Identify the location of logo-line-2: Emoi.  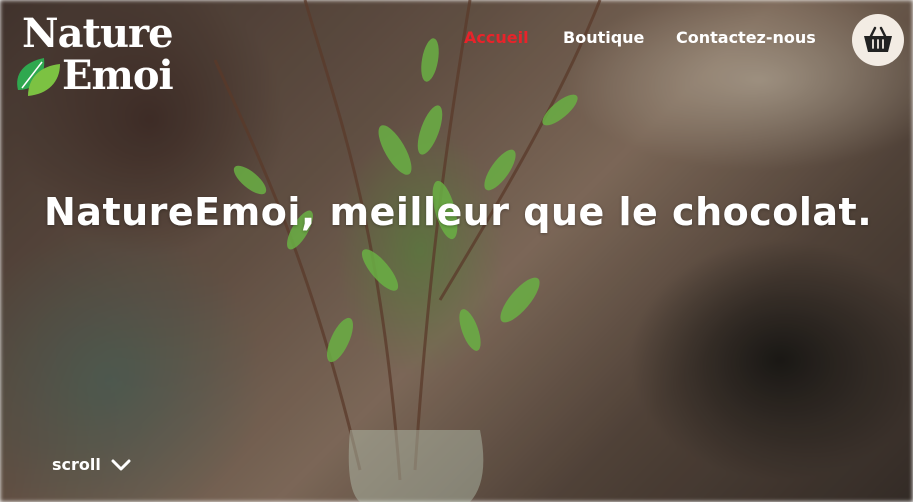
(118, 75).